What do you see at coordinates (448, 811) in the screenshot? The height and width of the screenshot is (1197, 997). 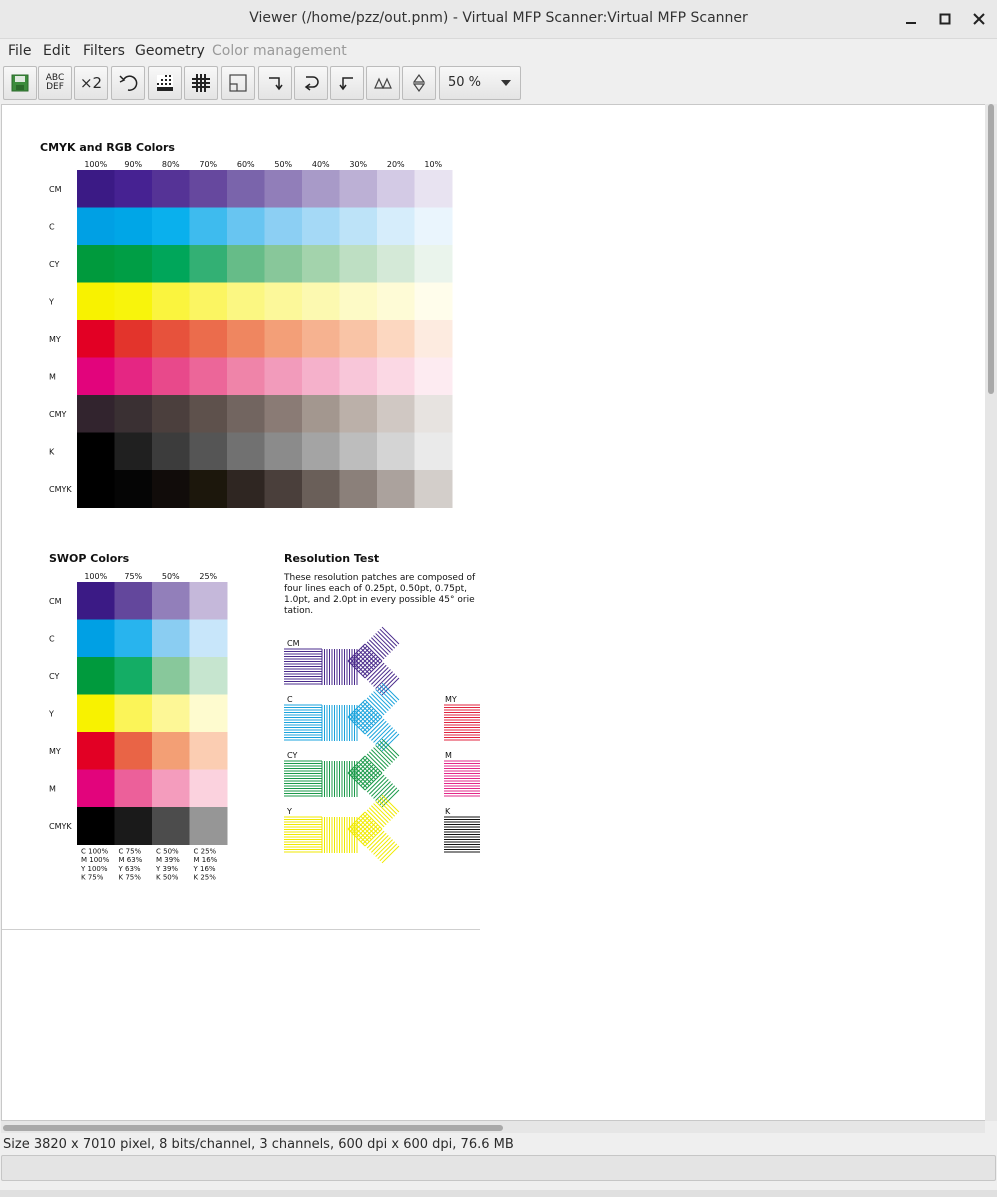 I see `resolution-patch-label: K` at bounding box center [448, 811].